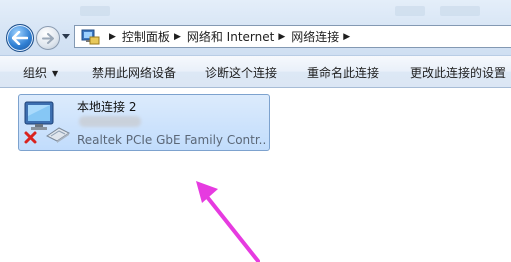 The height and width of the screenshot is (262, 511). What do you see at coordinates (66, 37) in the screenshot?
I see `recent-pages-dropdown-icon` at bounding box center [66, 37].